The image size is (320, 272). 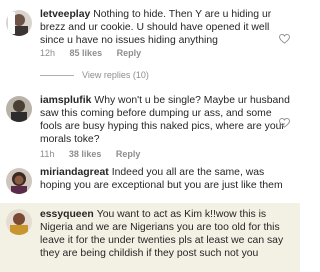 What do you see at coordinates (65, 14) in the screenshot?
I see `comment-username: letveeplay` at bounding box center [65, 14].